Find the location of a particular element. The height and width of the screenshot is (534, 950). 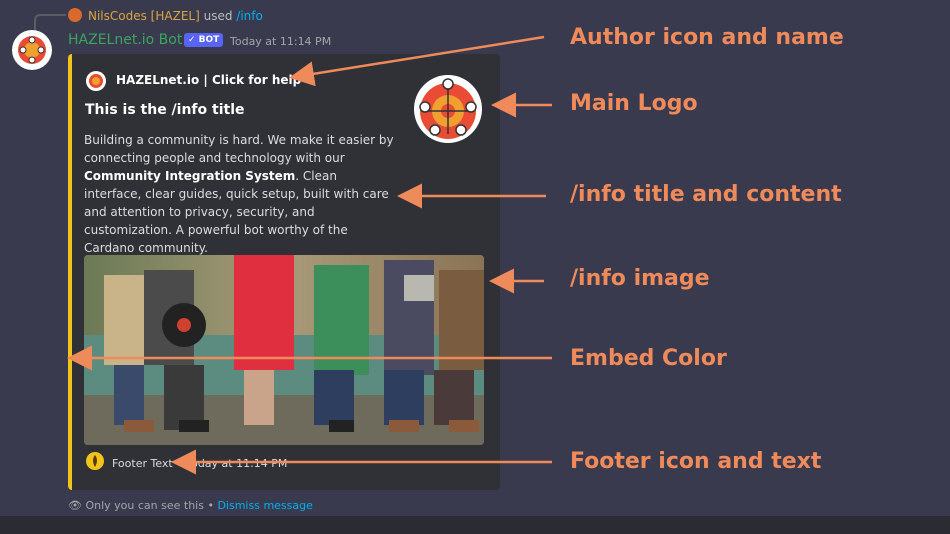

callout-logo: Main Logo is located at coordinates (634, 103).